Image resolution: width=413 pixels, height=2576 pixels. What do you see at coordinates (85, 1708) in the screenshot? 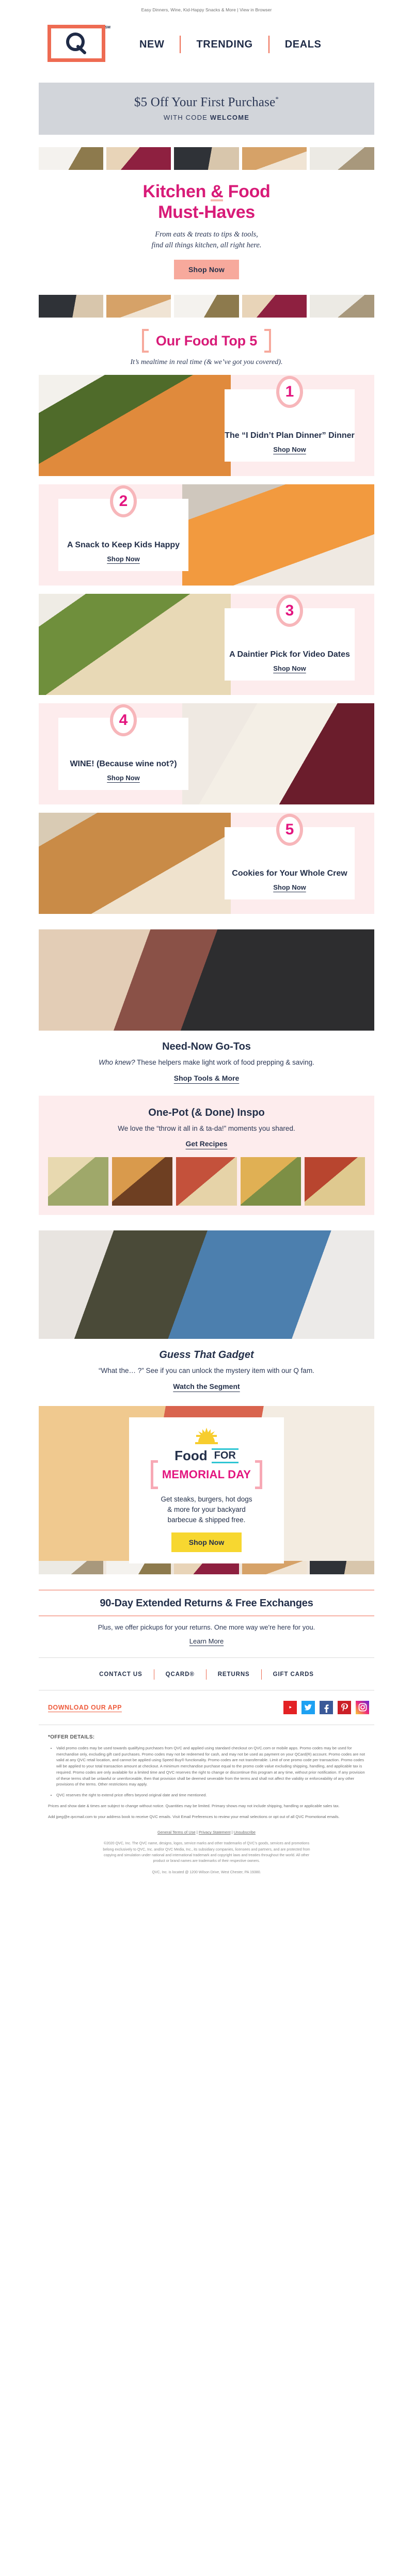
I see `download-app-link: DOWNLOAD OUR APP` at bounding box center [85, 1708].